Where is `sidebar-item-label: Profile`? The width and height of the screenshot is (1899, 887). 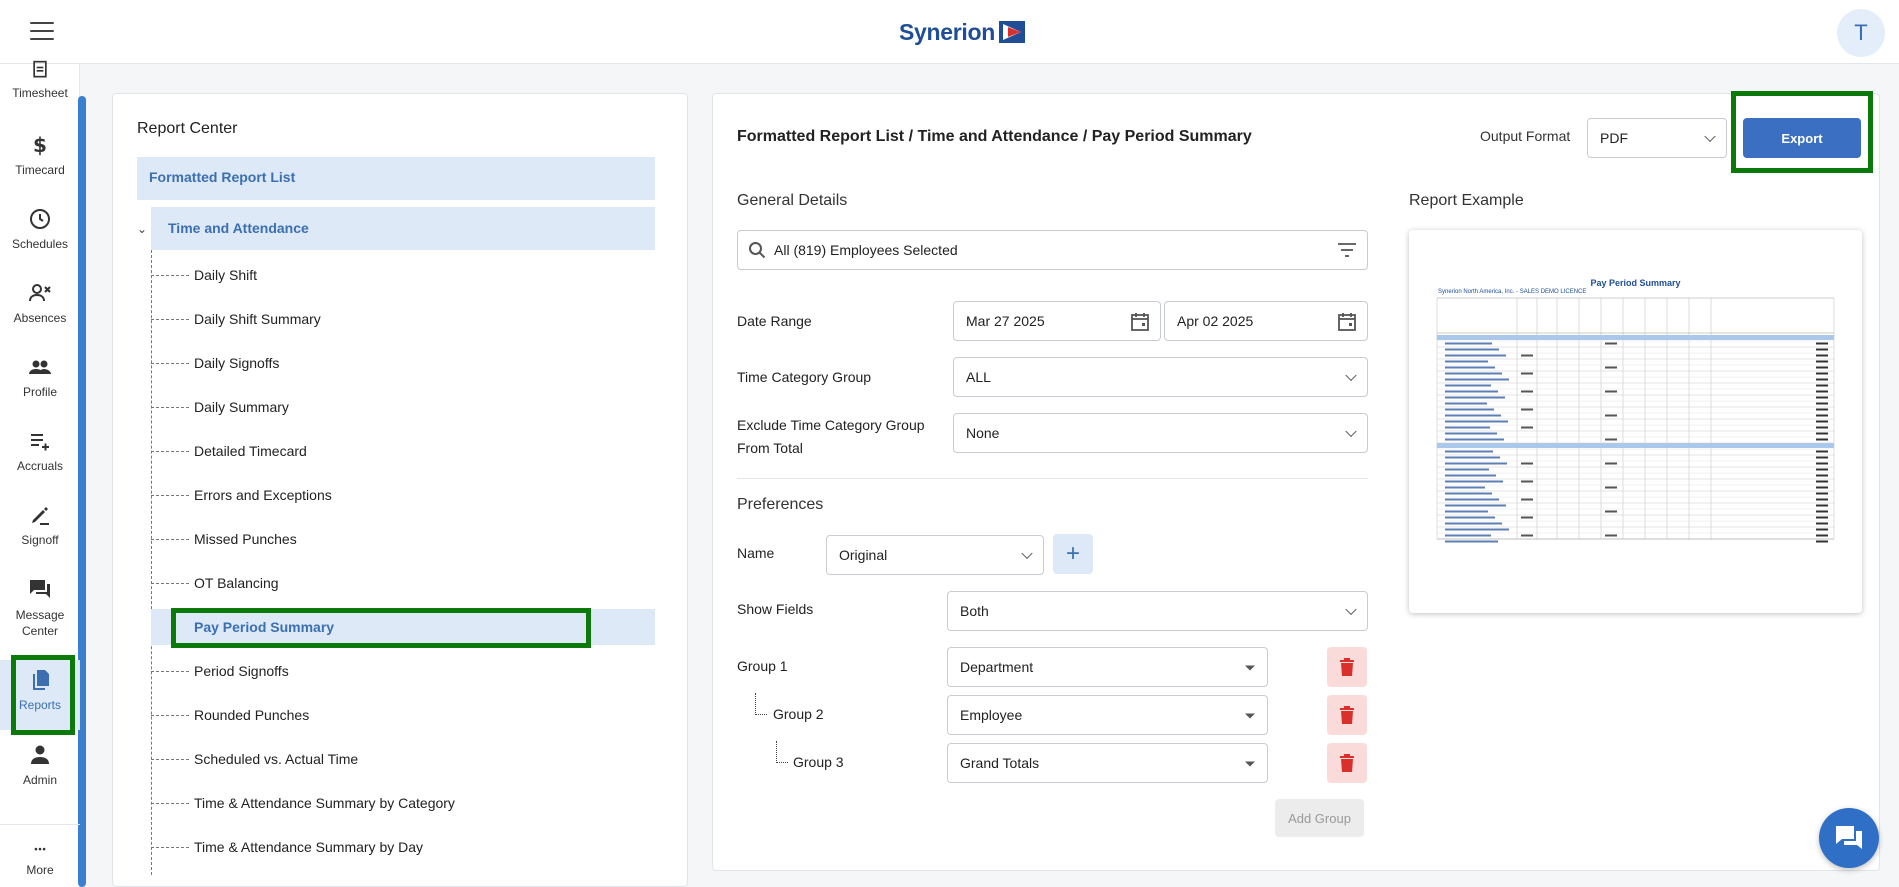
sidebar-item-label: Profile is located at coordinates (39, 392).